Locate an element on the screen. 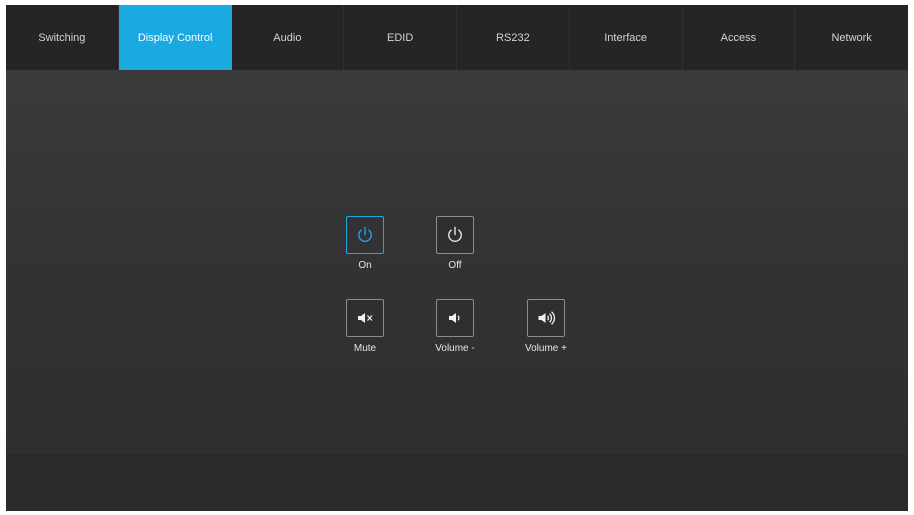 This screenshot has width=914, height=515. power-off-button is located at coordinates (455, 235).